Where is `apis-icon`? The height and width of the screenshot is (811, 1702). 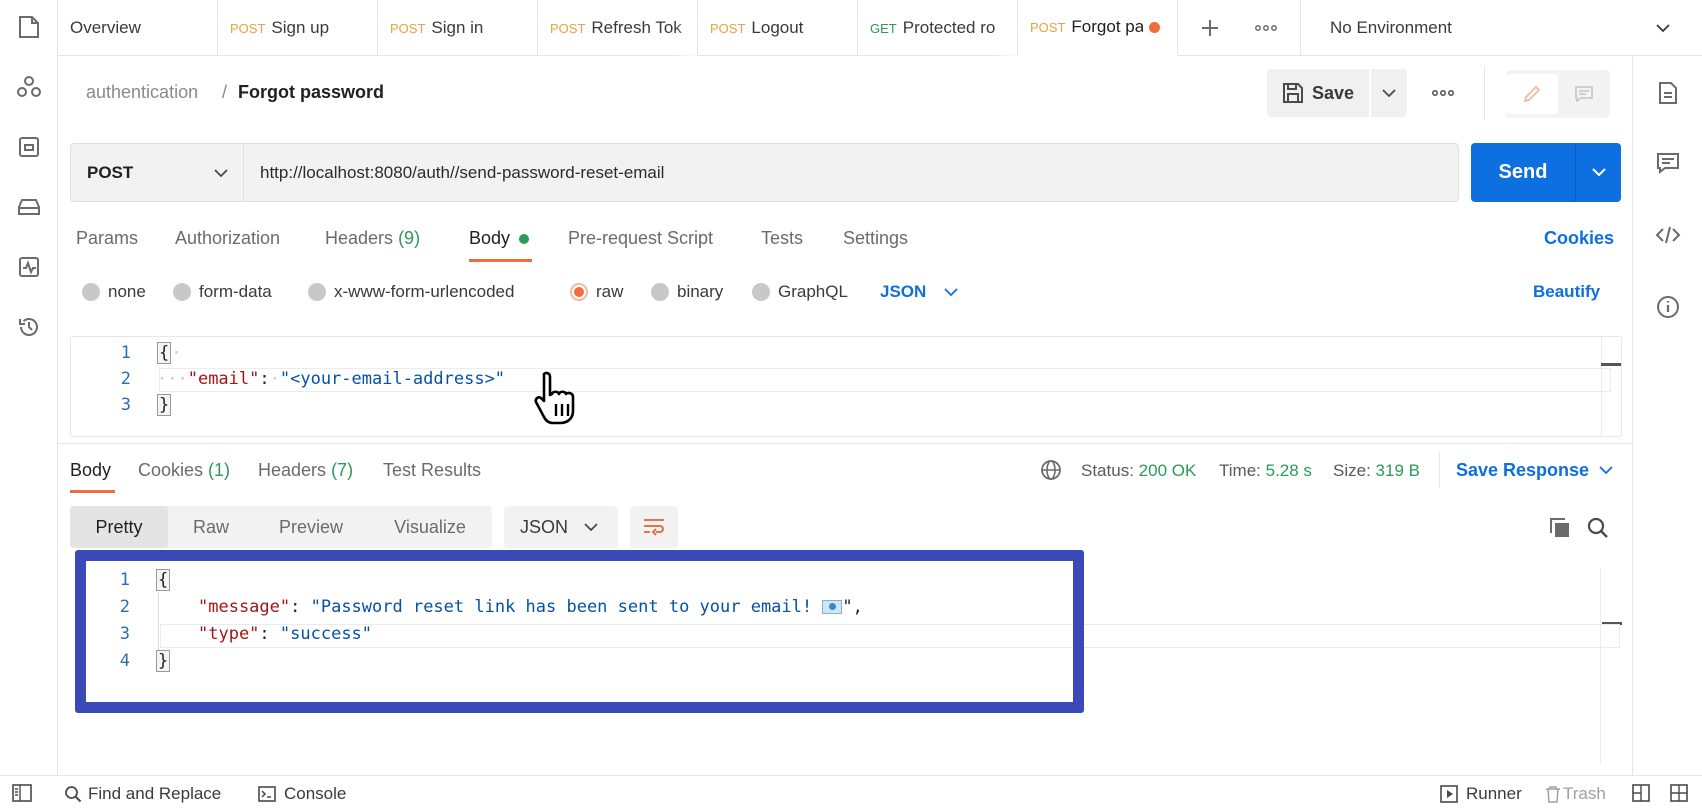
apis-icon is located at coordinates (29, 87).